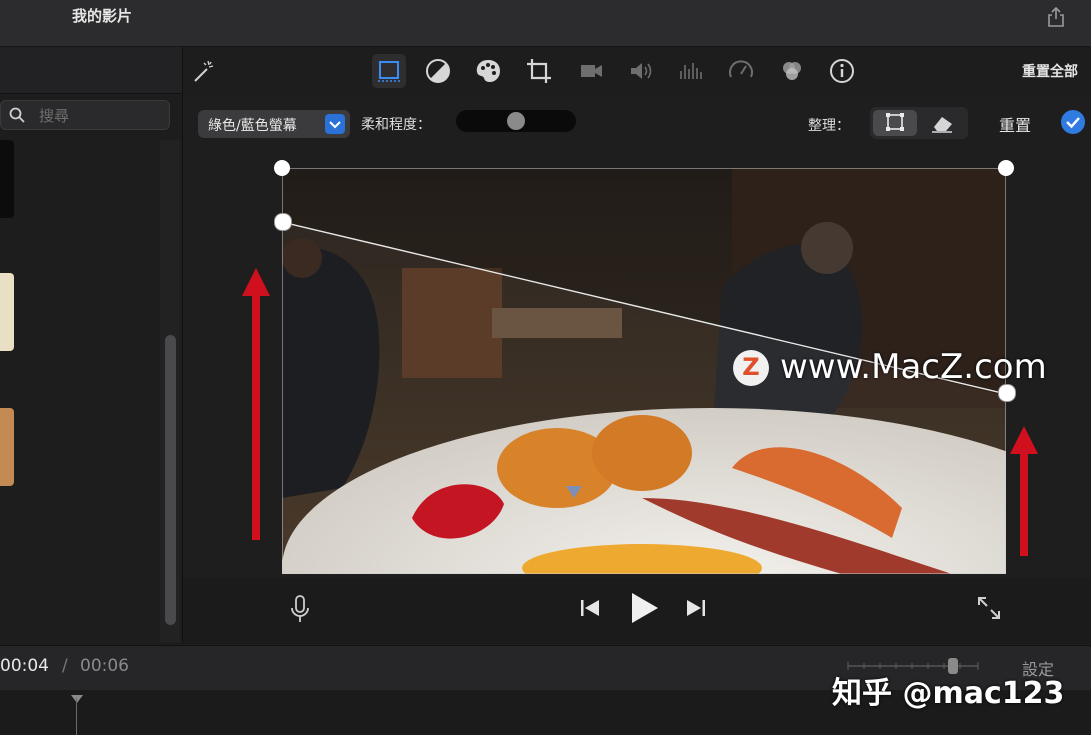  What do you see at coordinates (1024, 491) in the screenshot?
I see `arrow-up-right-annotation` at bounding box center [1024, 491].